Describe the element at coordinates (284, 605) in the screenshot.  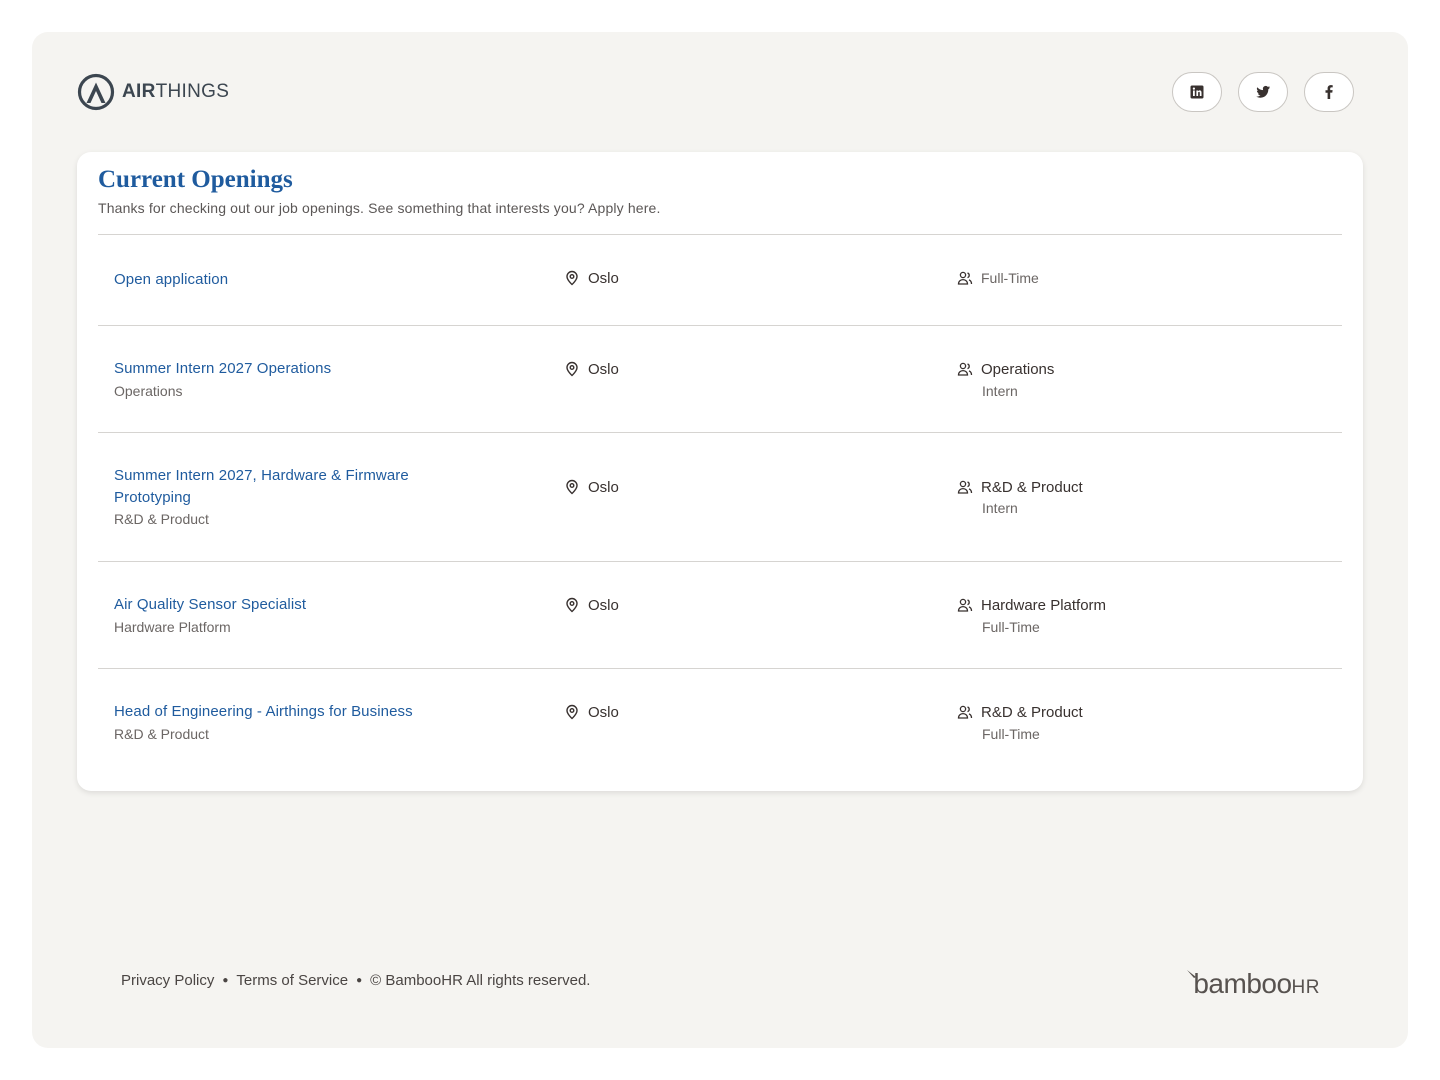
I see `job-title-link: Air Quality Sensor Specialist` at that location.